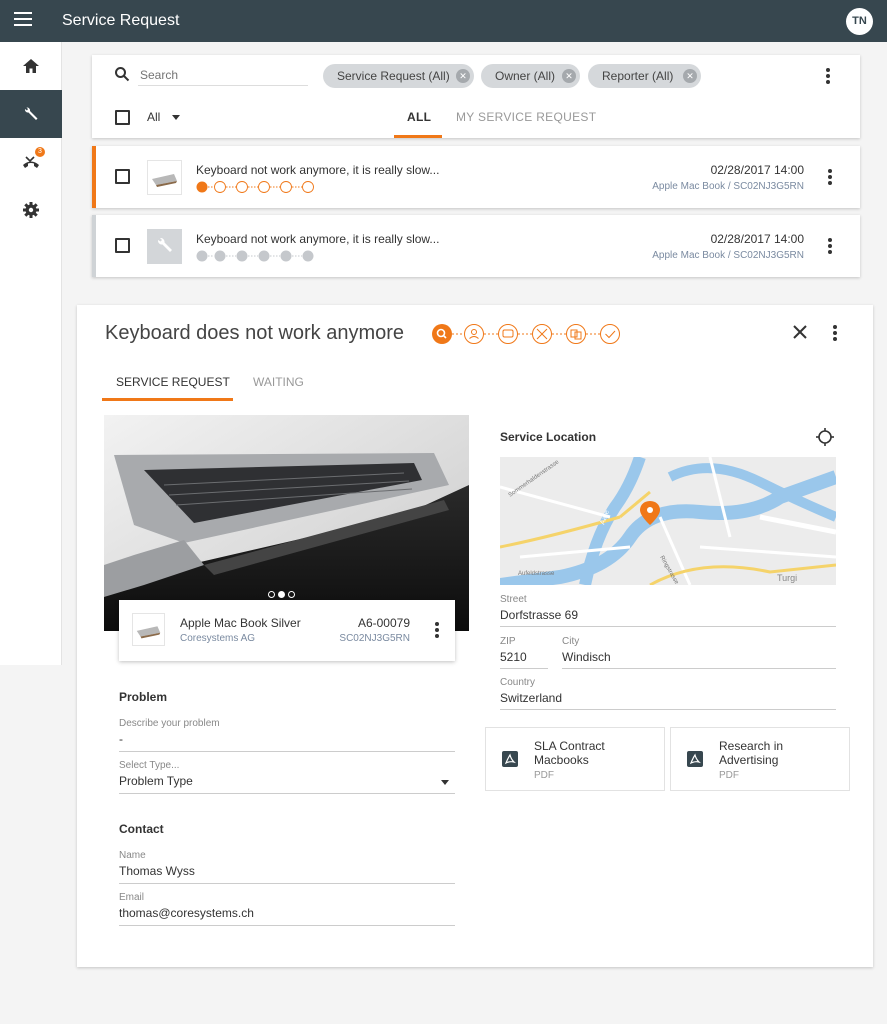 The height and width of the screenshot is (1024, 887). Describe the element at coordinates (443, 21) in the screenshot. I see `top-app-bar: Service Request TN` at that location.